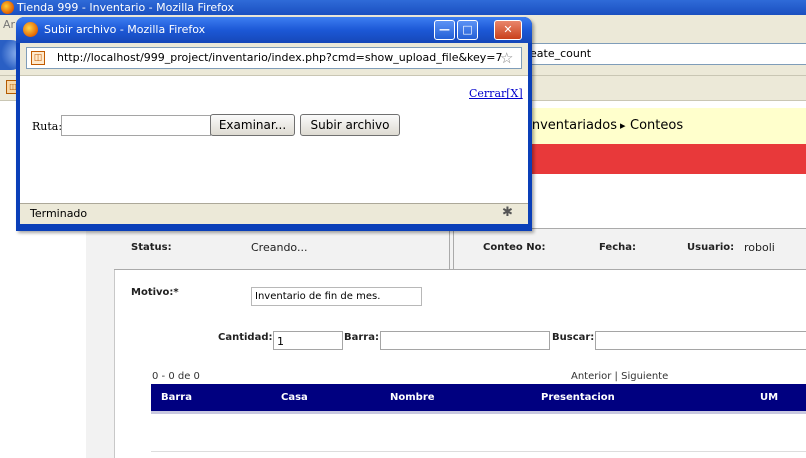  I want to click on bug-icon: ✱, so click(507, 212).